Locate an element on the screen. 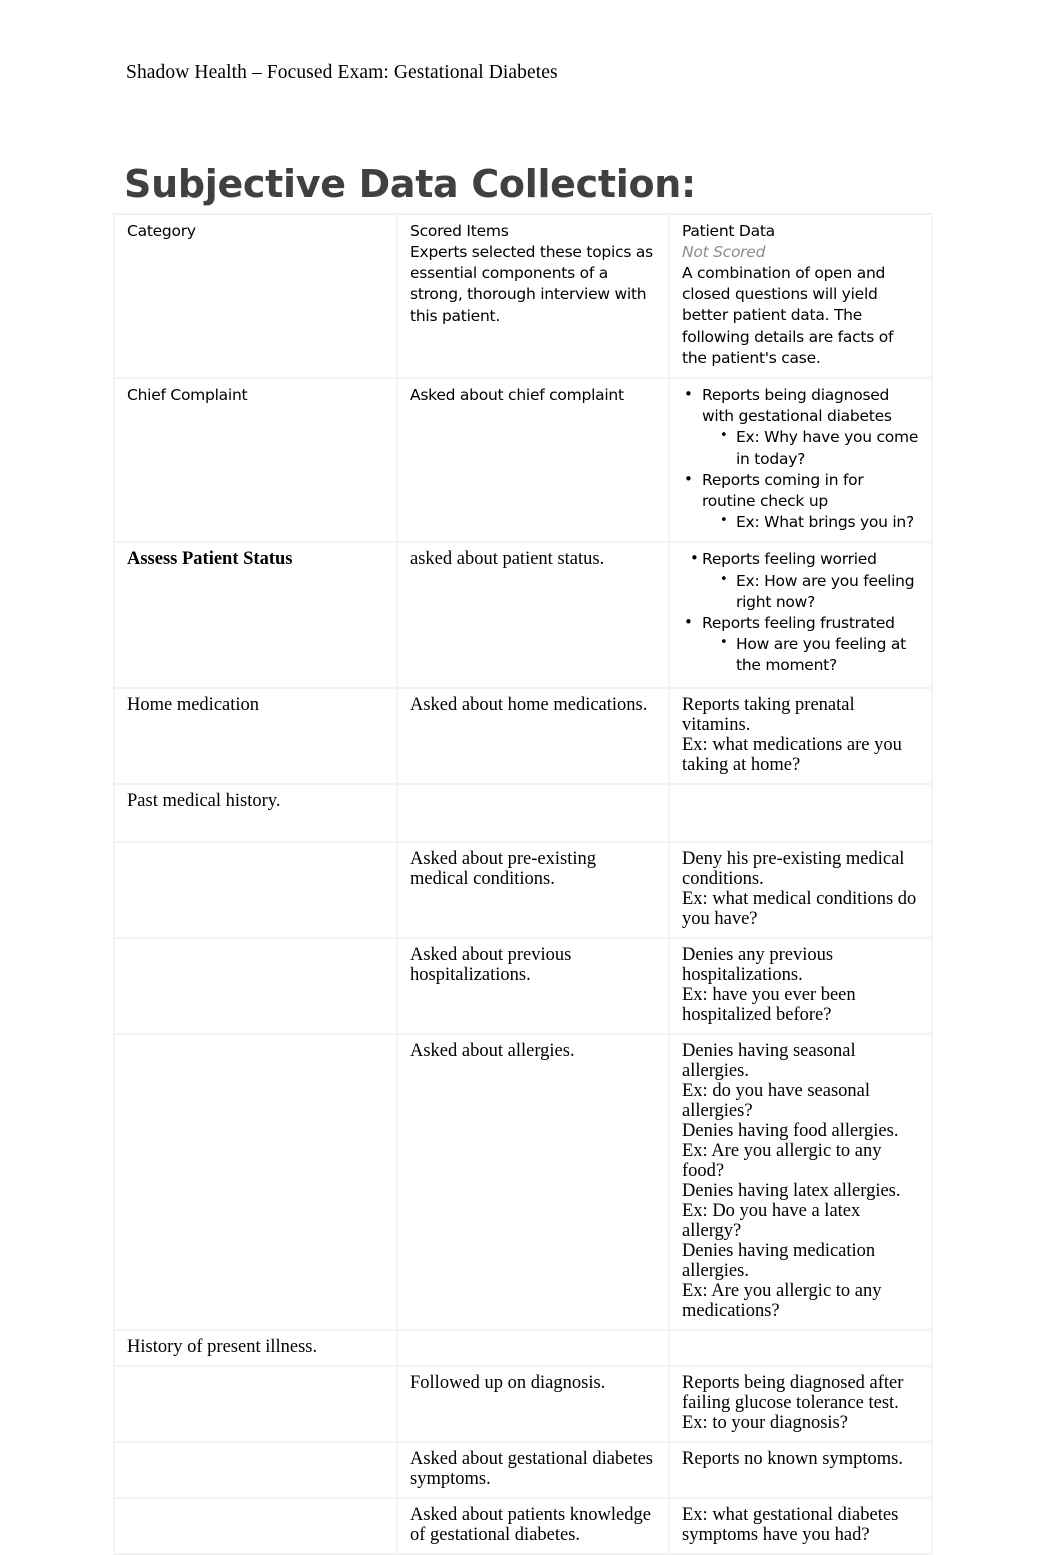 The image size is (1062, 1555). patient-data-sub-bullet-list: Ex: What brings you in? is located at coordinates (811, 522).